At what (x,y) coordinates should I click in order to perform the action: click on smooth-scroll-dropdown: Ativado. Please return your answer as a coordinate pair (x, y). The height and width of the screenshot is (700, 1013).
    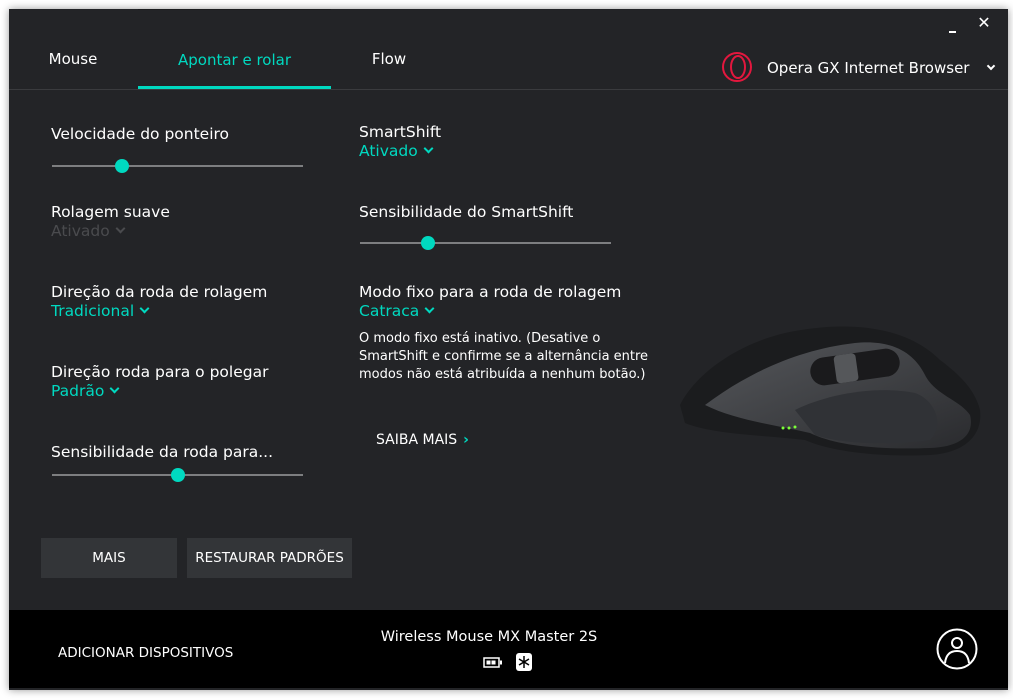
    Looking at the image, I should click on (88, 231).